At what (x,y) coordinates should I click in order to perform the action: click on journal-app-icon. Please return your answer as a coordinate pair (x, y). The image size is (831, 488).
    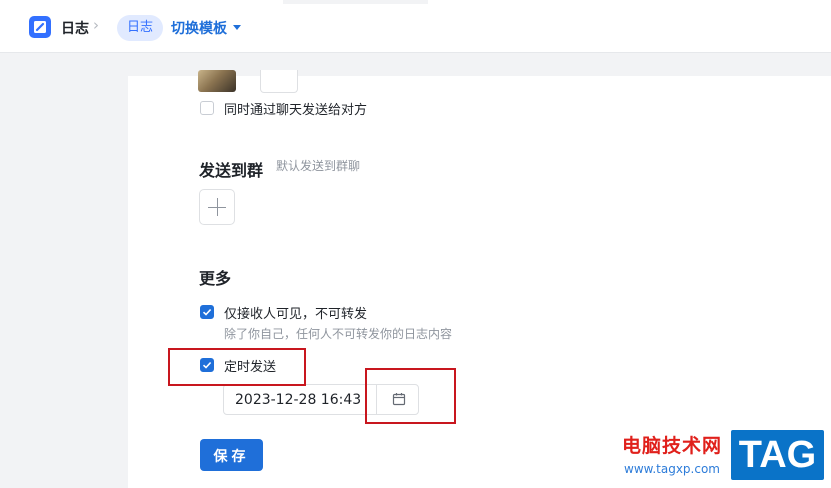
    Looking at the image, I should click on (40, 27).